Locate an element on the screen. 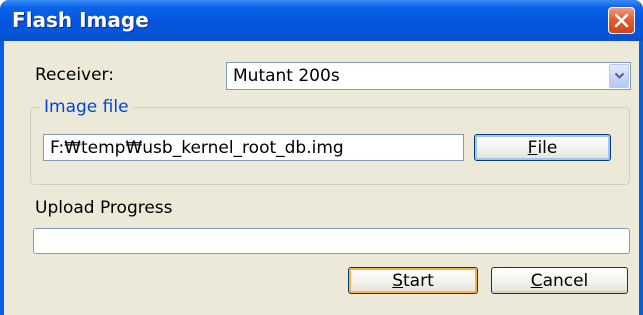 The image size is (643, 315). file-browse-button: File is located at coordinates (542, 147).